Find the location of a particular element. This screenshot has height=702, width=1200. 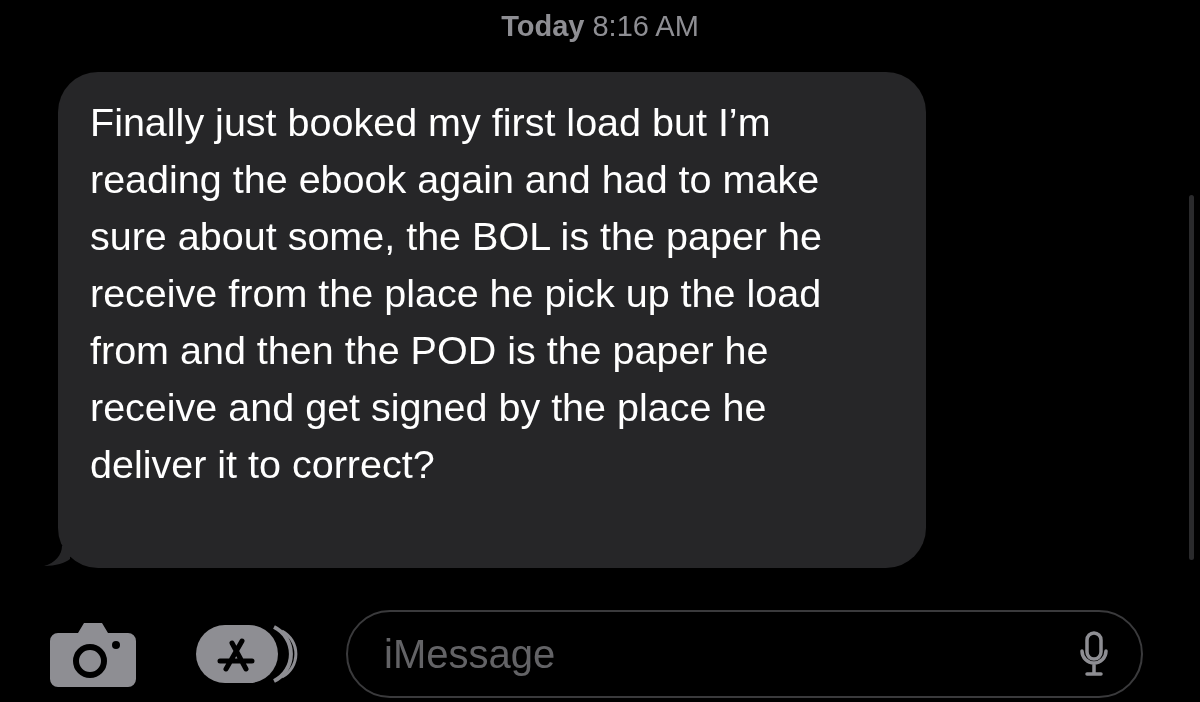

message-field: iMessage is located at coordinates (744, 654).